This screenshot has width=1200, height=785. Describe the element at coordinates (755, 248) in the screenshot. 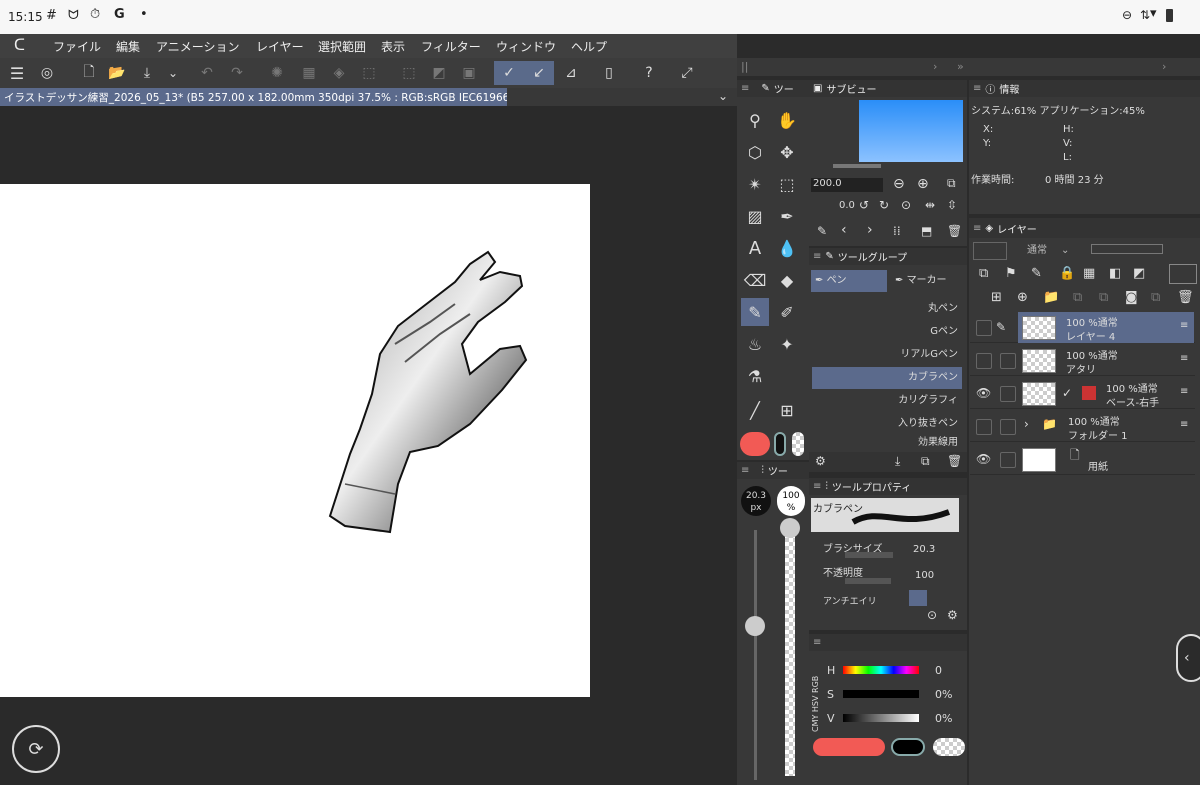

I see `text-icon: A` at that location.